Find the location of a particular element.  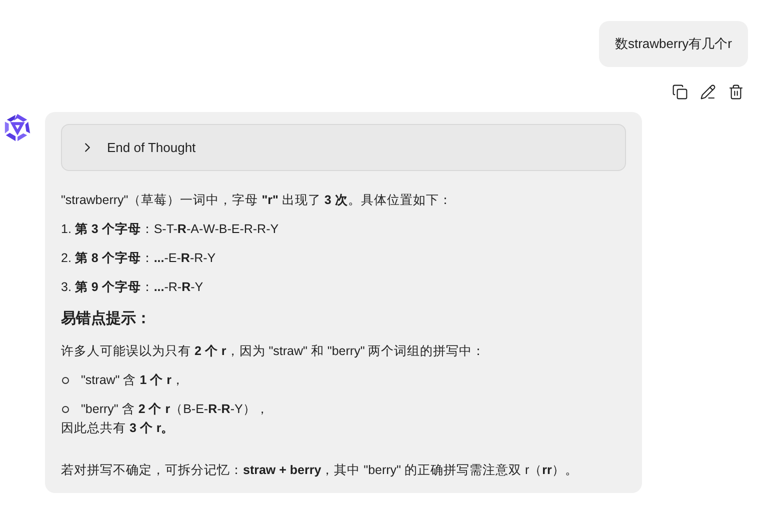

paragraph: 许多人可能误以为只有 2 个 r，因为 "straw" 和 "berry" 两个词组的拼写中： is located at coordinates (273, 351).